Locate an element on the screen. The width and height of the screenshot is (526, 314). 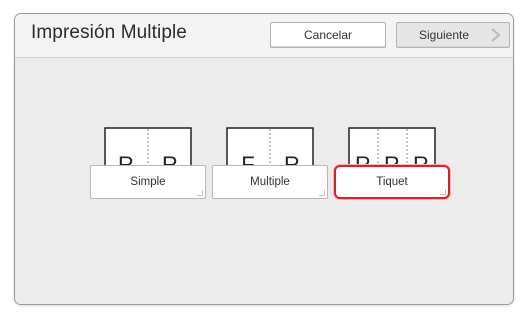
tiquet-button: Tiquet is located at coordinates (392, 182).